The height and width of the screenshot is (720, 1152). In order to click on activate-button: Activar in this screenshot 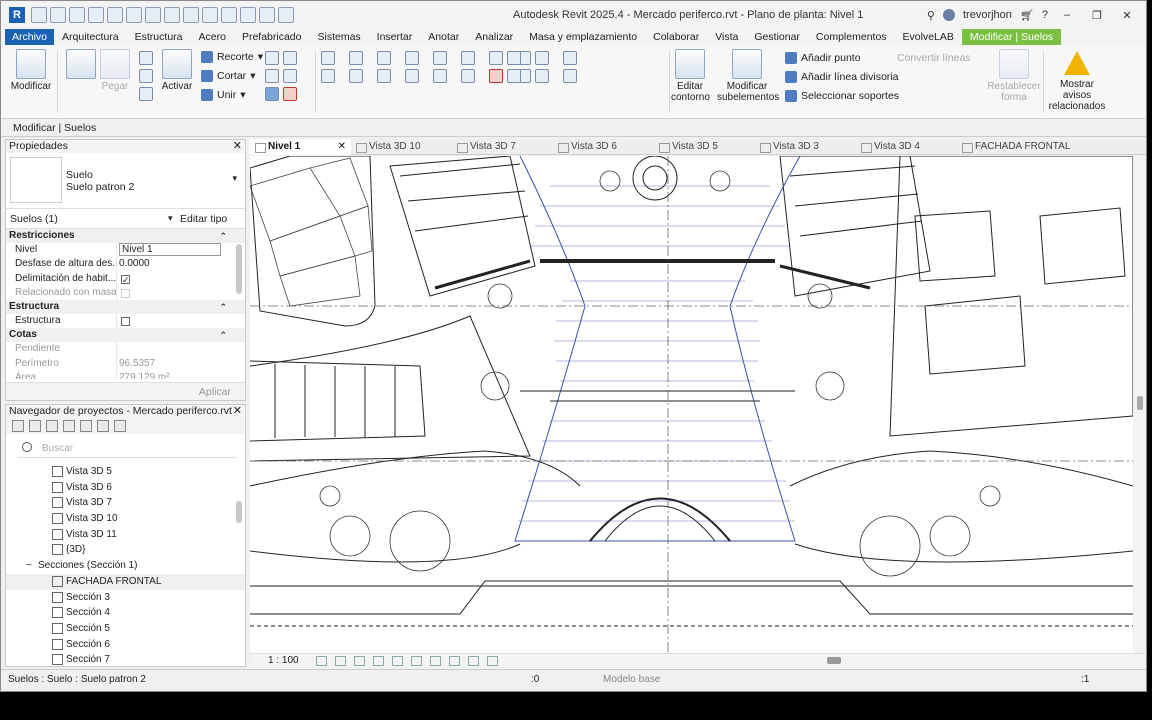, I will do `click(177, 70)`.